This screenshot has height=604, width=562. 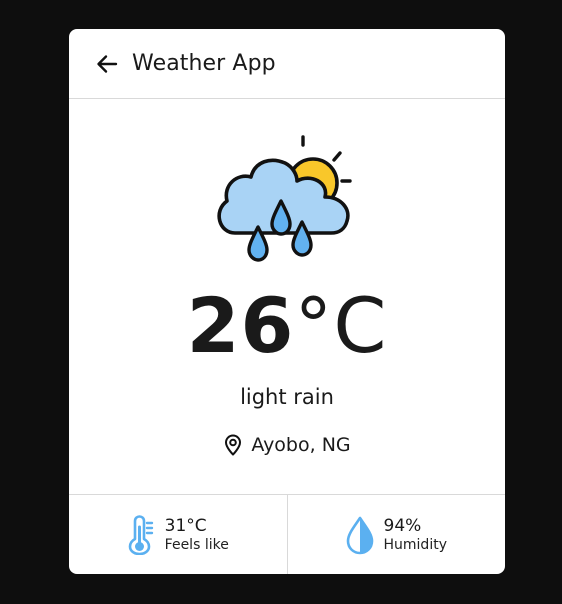 I want to click on arrow-left-icon, so click(x=107, y=63).